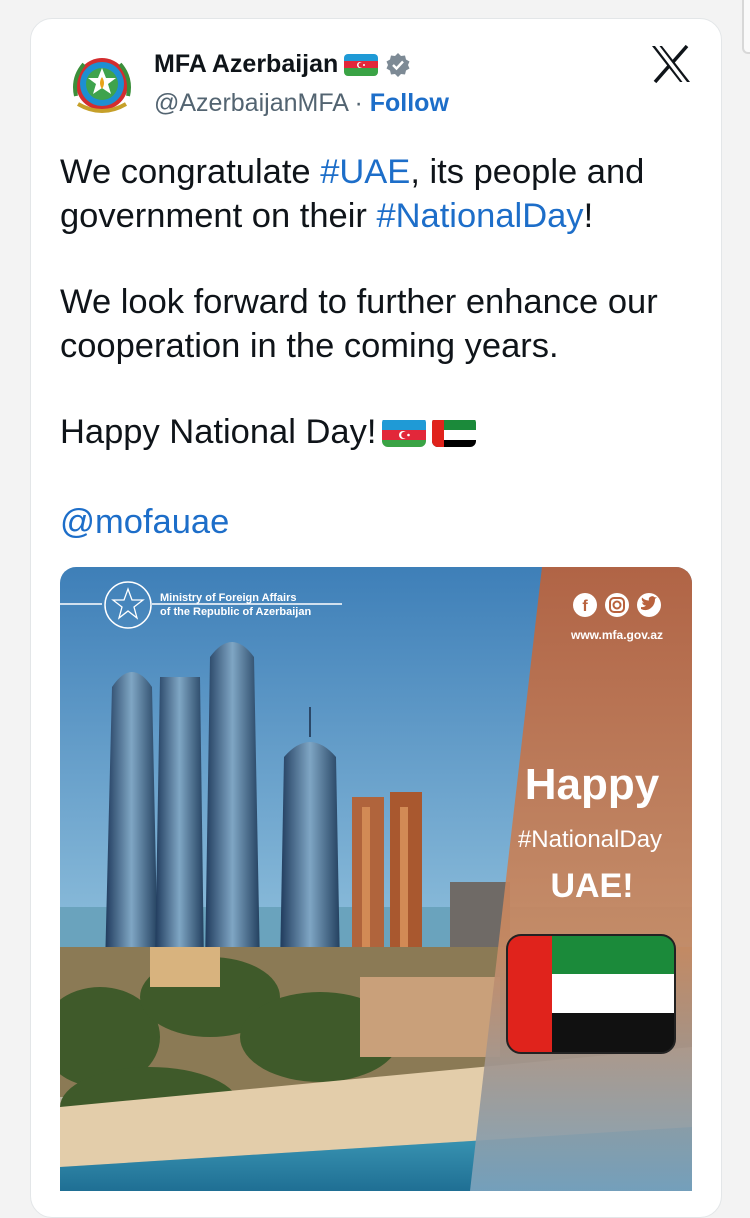 This screenshot has height=1218, width=750. Describe the element at coordinates (454, 432) in the screenshot. I see `uae-flag-emoji` at that location.